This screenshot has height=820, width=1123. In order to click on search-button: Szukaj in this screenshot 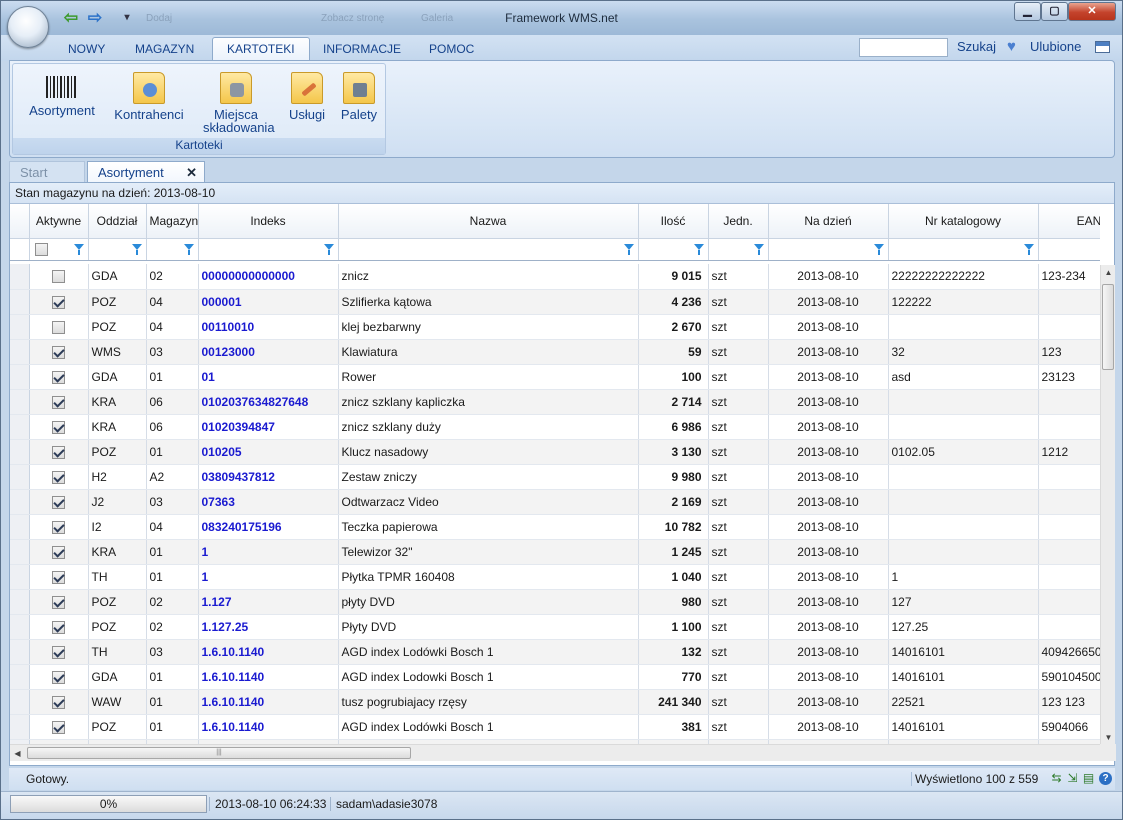, I will do `click(976, 46)`.